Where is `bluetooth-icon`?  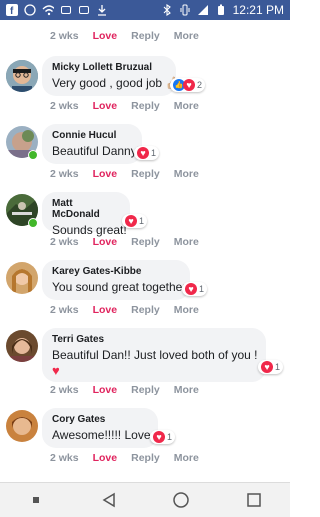
bluetooth-icon is located at coordinates (167, 10).